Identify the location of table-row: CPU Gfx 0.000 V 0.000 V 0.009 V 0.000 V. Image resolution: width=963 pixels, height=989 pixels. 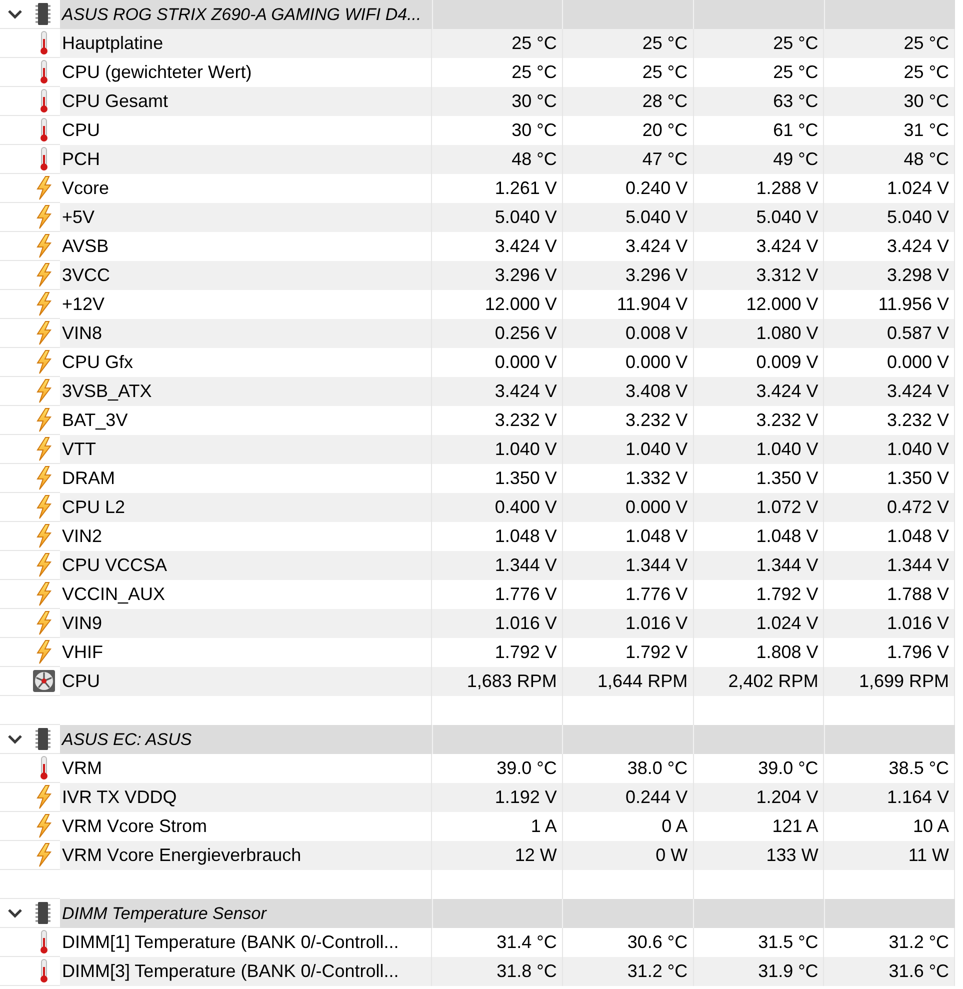
(507, 362).